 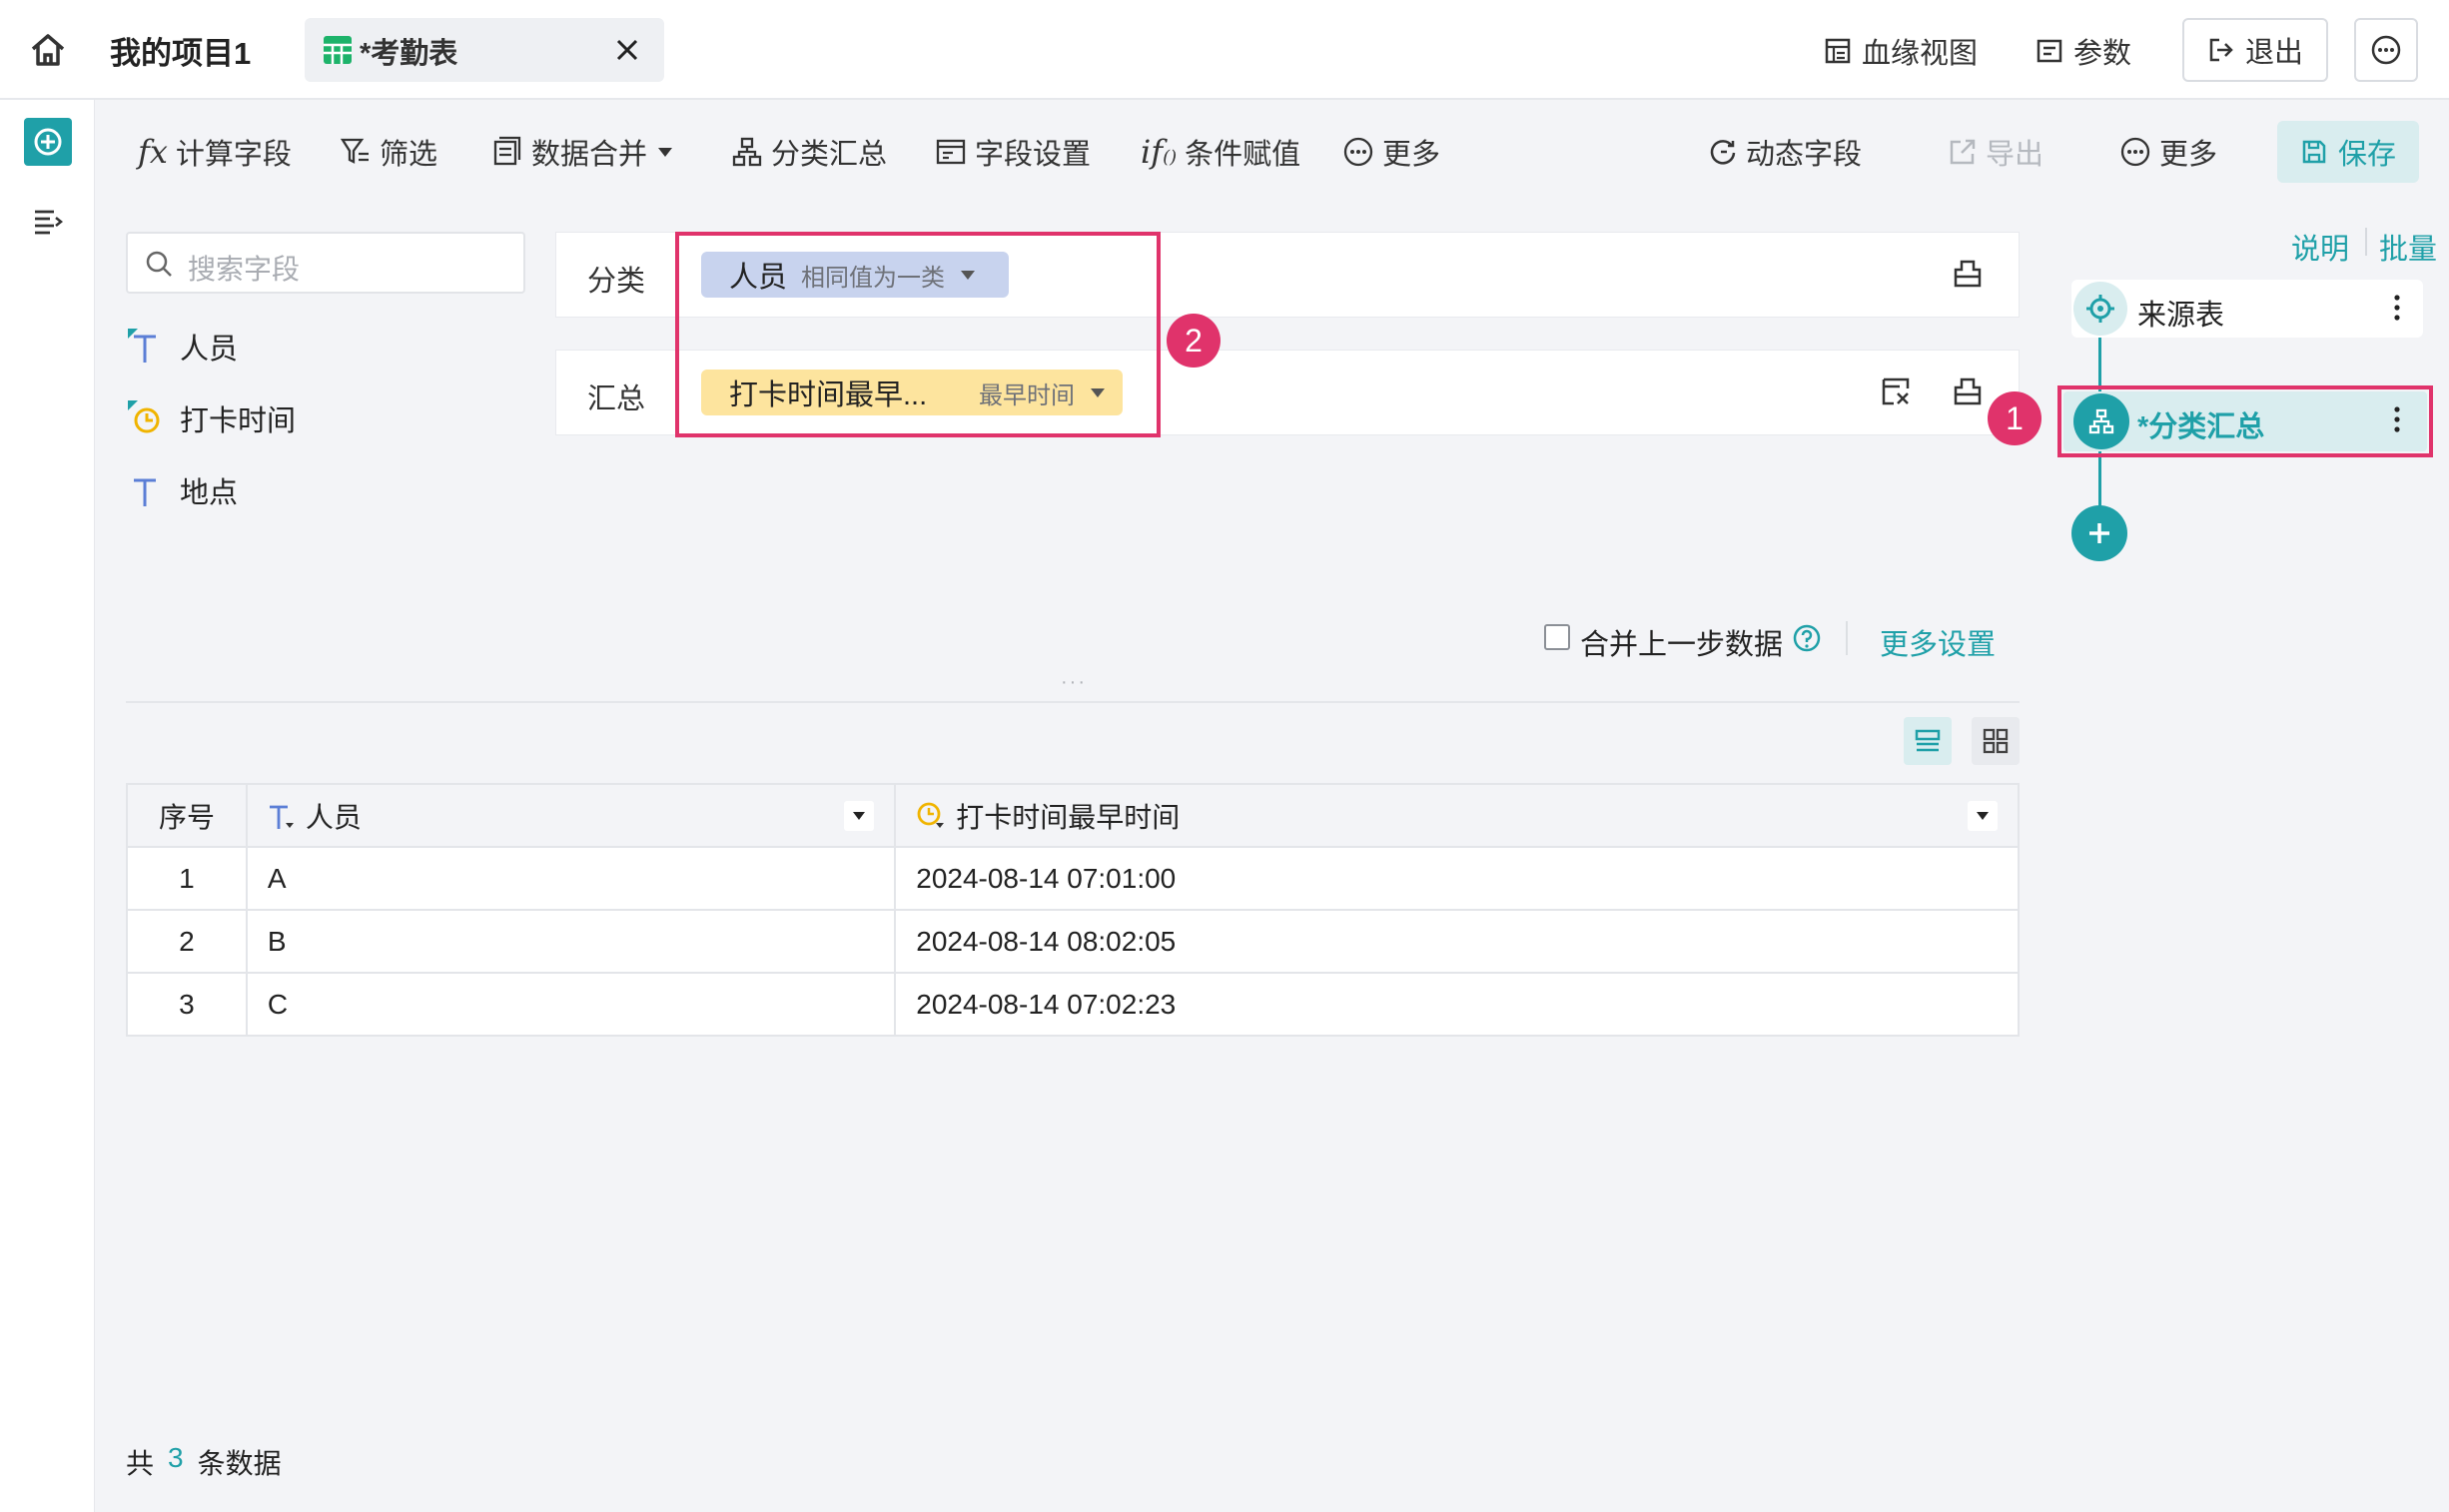 I want to click on outline-icon, so click(x=48, y=222).